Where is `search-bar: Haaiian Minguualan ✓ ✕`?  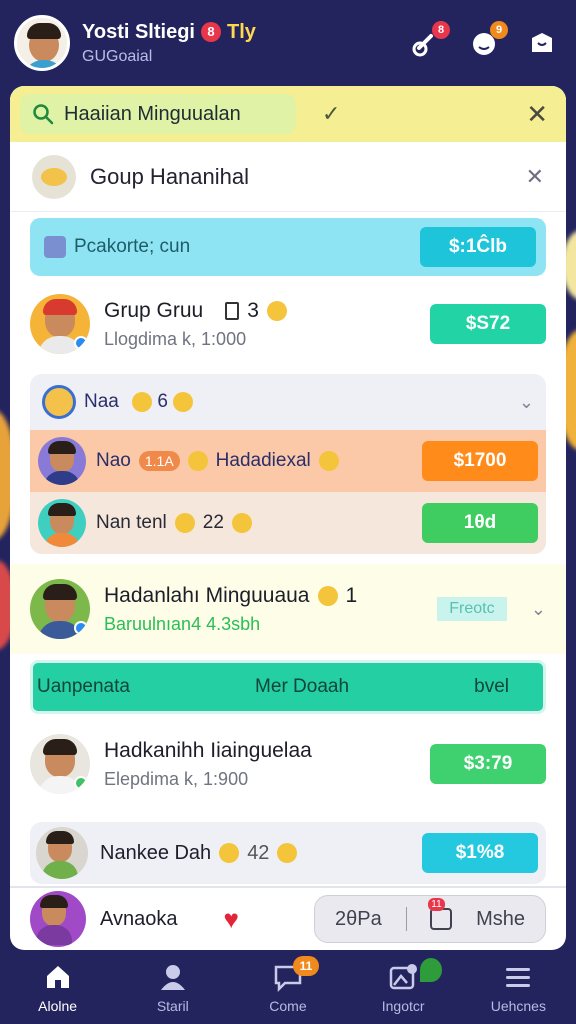
search-bar: Haaiian Minguualan ✓ ✕ is located at coordinates (288, 114).